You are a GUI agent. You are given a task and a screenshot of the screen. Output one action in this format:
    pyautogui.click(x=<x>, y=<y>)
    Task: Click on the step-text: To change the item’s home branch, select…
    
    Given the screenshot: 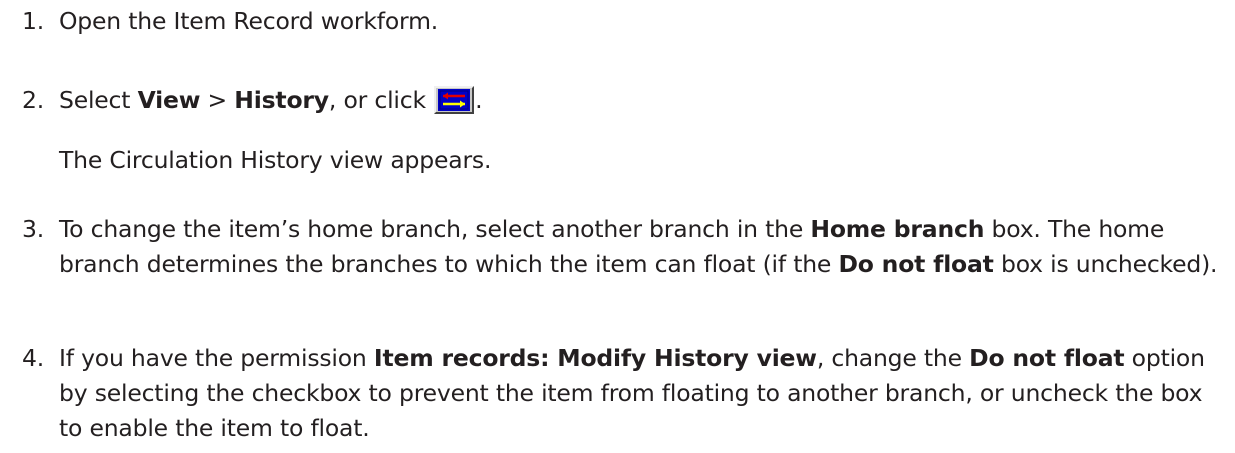 What is the action you would take?
    pyautogui.click(x=642, y=247)
    